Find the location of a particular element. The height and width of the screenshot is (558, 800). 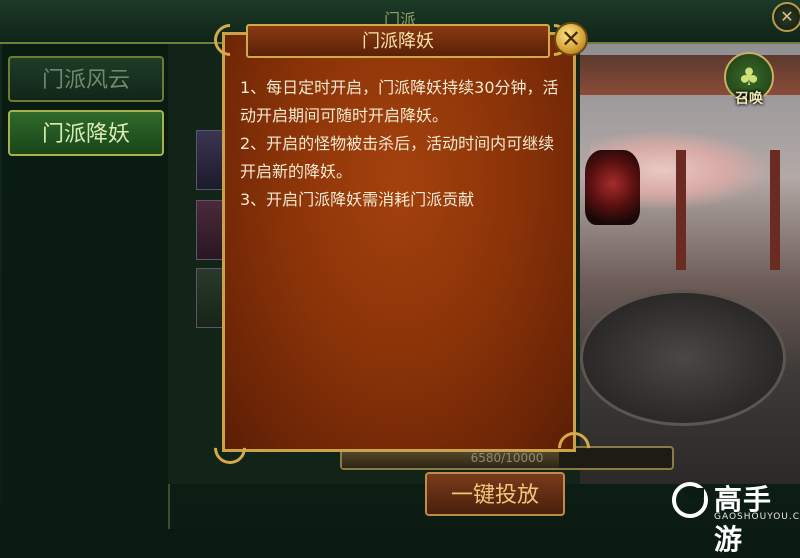

rule-line-3: 3、开启门派降妖需消耗门派贡献 is located at coordinates (357, 199).